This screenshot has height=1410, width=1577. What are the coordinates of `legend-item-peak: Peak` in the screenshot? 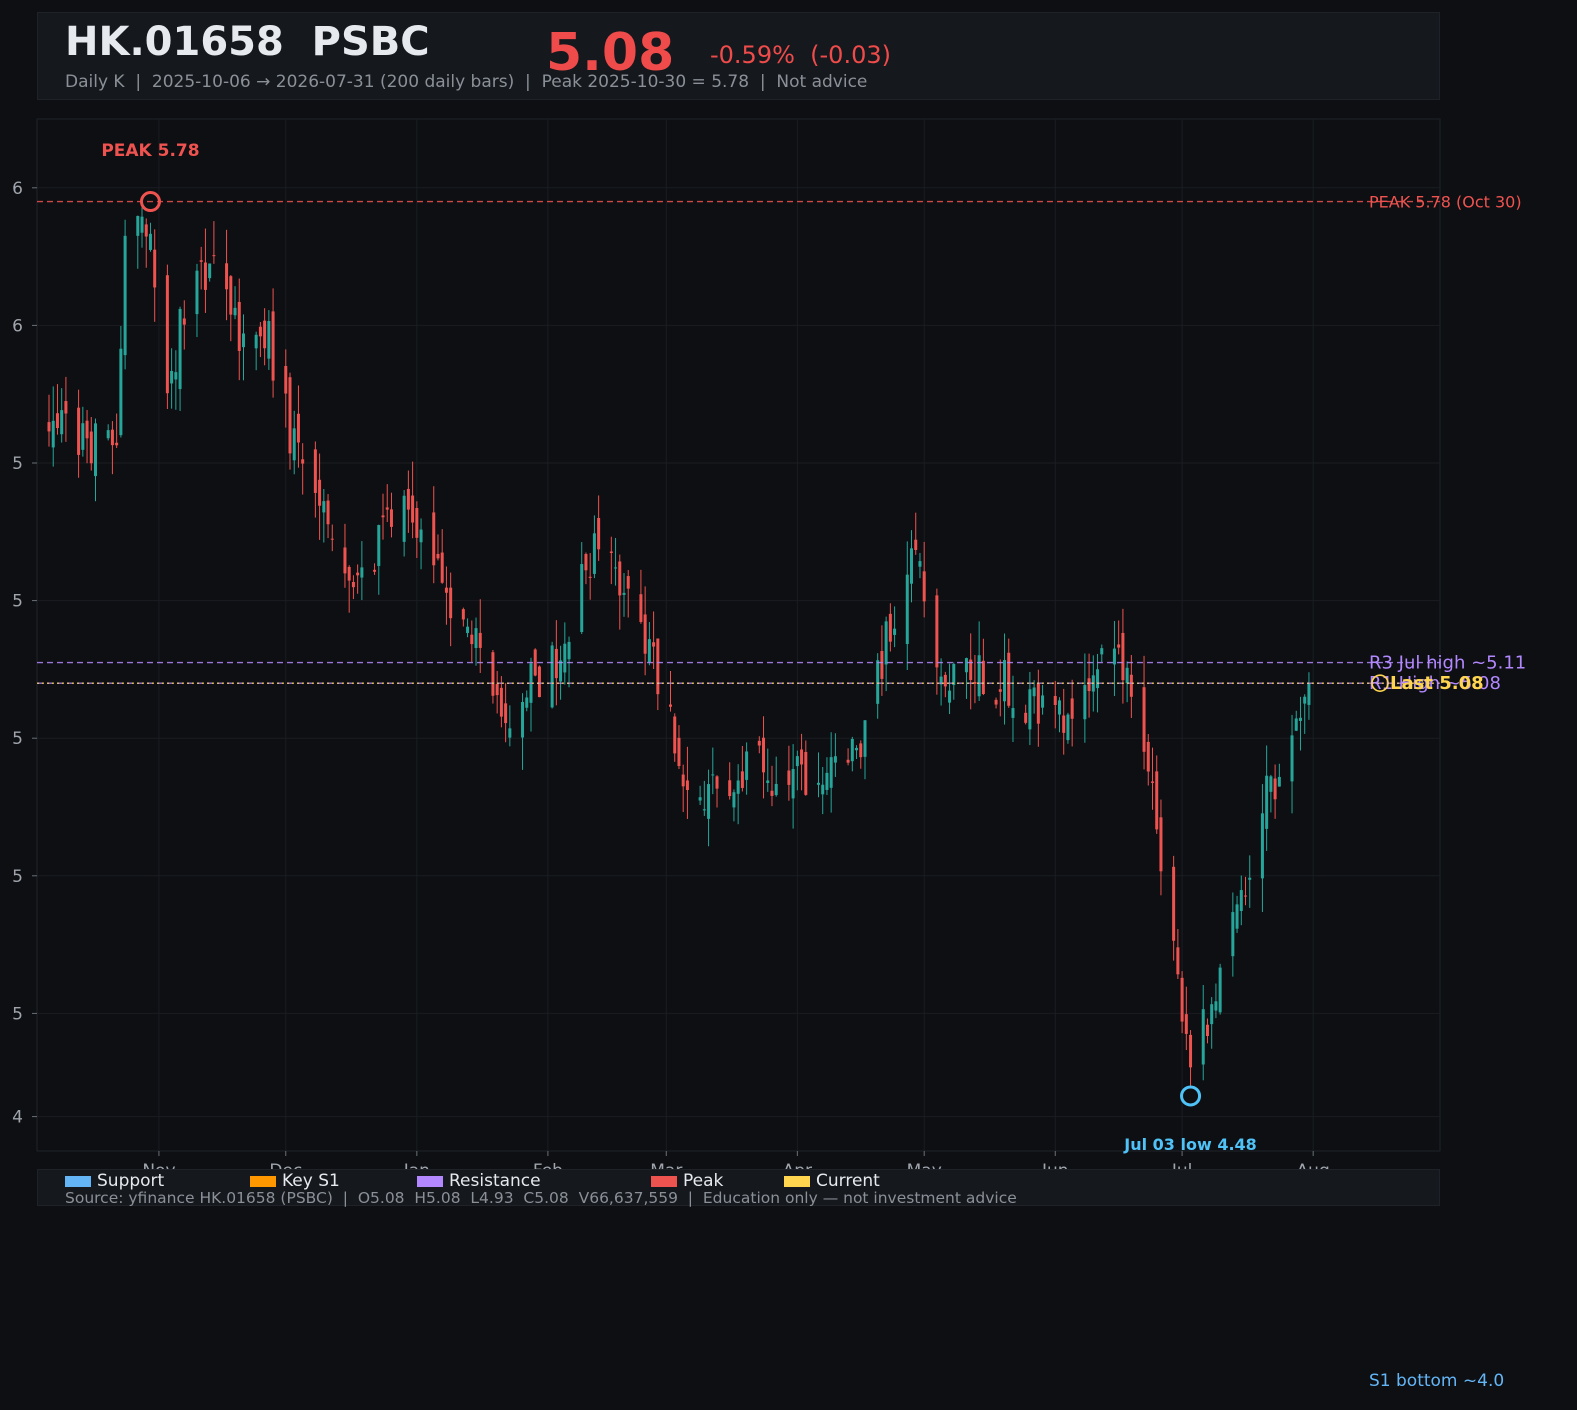 It's located at (687, 1181).